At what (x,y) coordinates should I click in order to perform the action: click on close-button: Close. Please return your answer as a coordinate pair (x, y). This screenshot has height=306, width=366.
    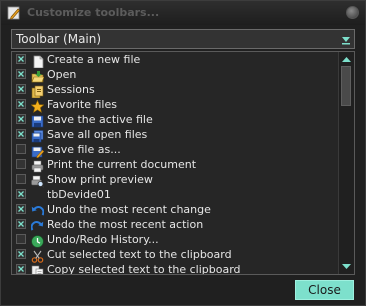
    Looking at the image, I should click on (324, 290).